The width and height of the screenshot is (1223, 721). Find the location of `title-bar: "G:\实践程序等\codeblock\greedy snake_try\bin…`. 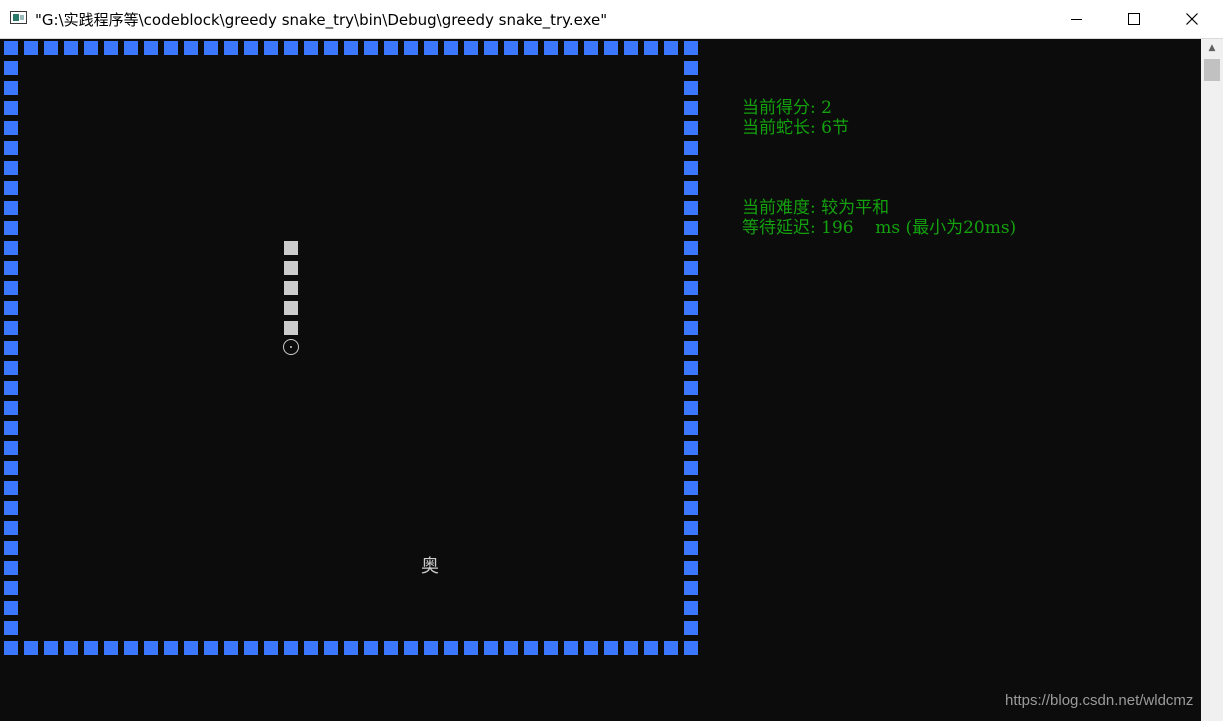

title-bar: "G:\实践程序等\codeblock\greedy snake_try\bin… is located at coordinates (611, 19).